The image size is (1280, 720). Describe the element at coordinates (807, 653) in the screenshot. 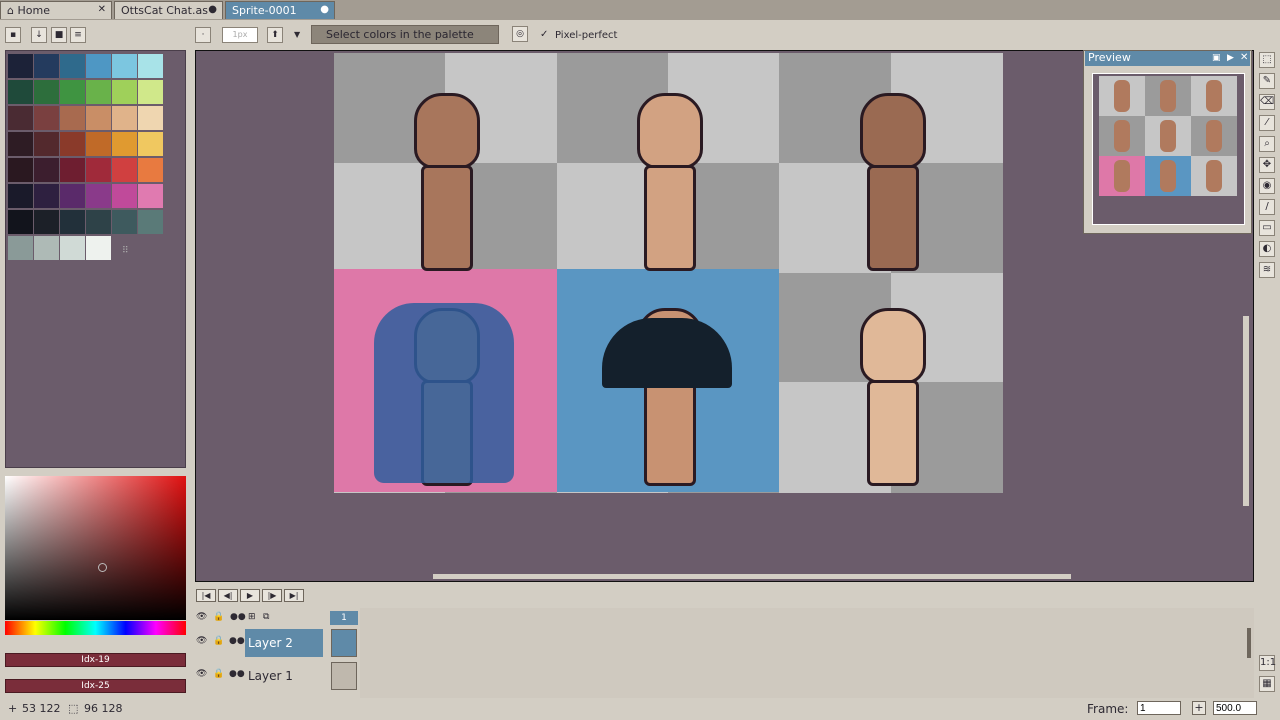

I see `timeline-grid` at that location.